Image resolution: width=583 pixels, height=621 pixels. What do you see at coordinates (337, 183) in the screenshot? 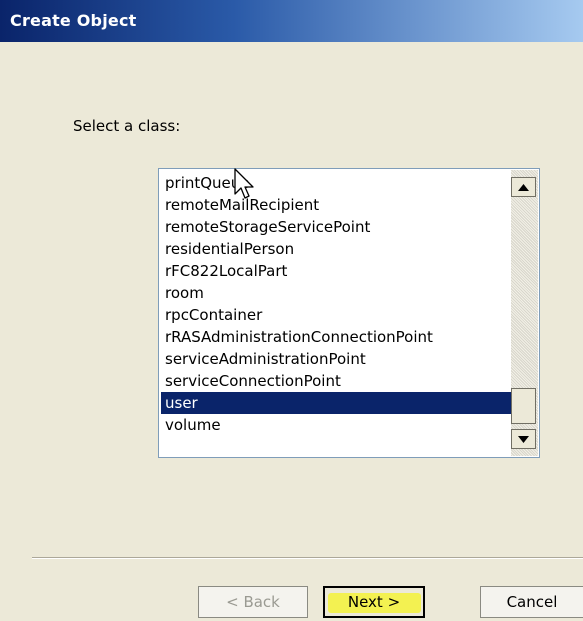
I see `class-list-item: printQueue` at bounding box center [337, 183].